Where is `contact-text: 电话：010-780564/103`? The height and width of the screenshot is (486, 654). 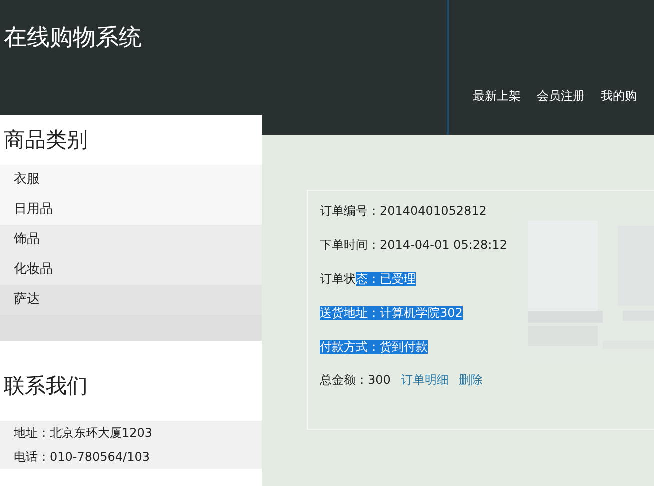
contact-text: 电话：010-780564/103 is located at coordinates (131, 457).